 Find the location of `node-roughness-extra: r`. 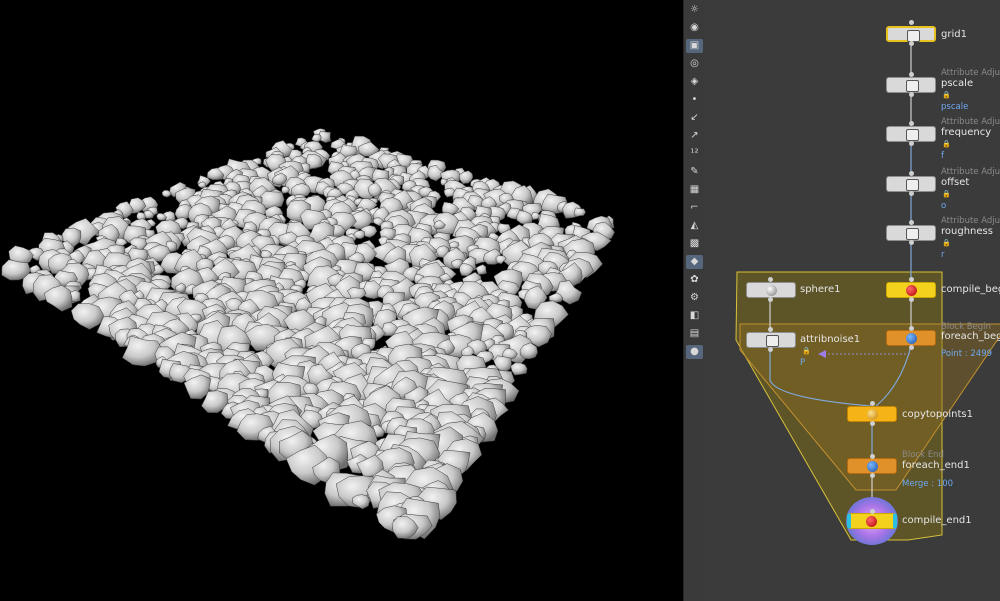

node-roughness-extra: r is located at coordinates (943, 255).